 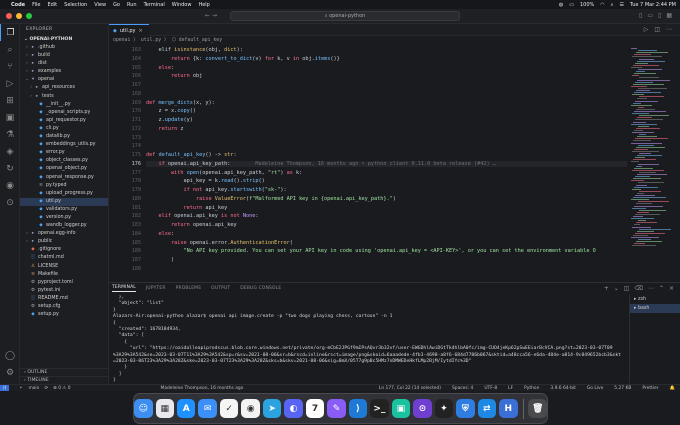 I want to click on wifi-icon: ◠, so click(x=602, y=5).